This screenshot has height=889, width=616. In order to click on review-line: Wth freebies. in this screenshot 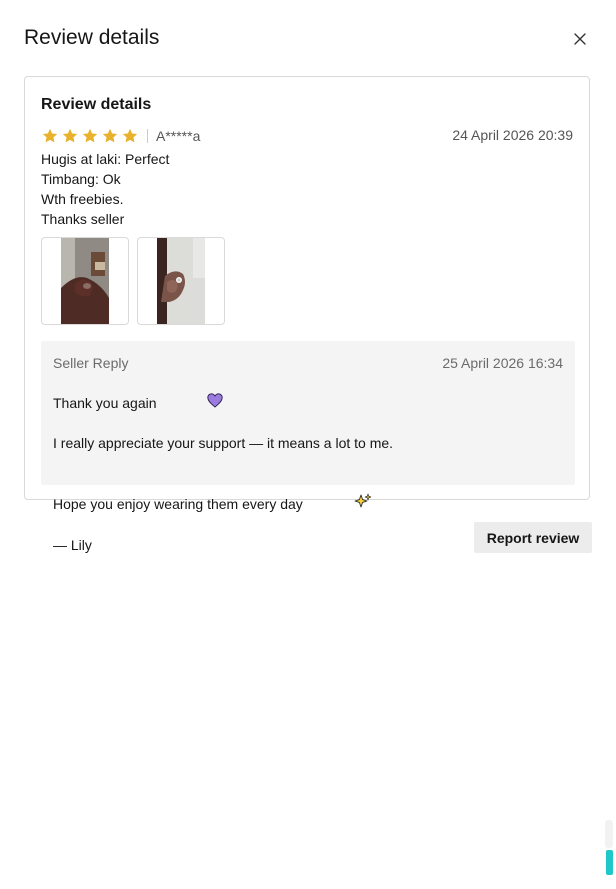, I will do `click(82, 199)`.